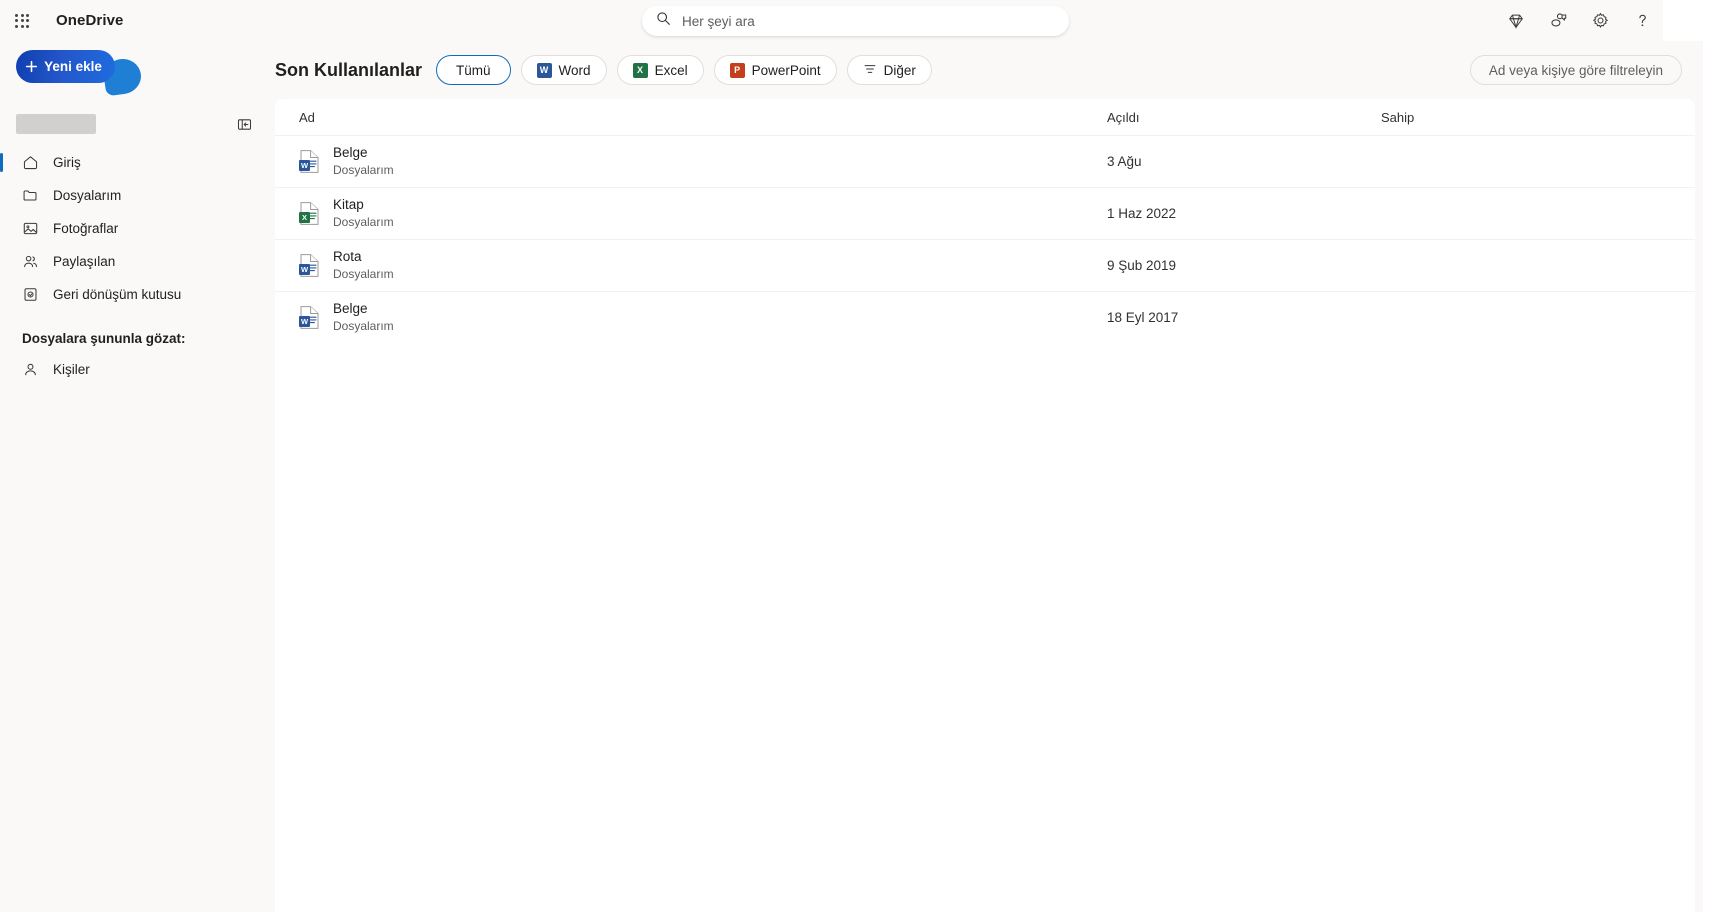  I want to click on brand-title: OneDrive, so click(90, 20).